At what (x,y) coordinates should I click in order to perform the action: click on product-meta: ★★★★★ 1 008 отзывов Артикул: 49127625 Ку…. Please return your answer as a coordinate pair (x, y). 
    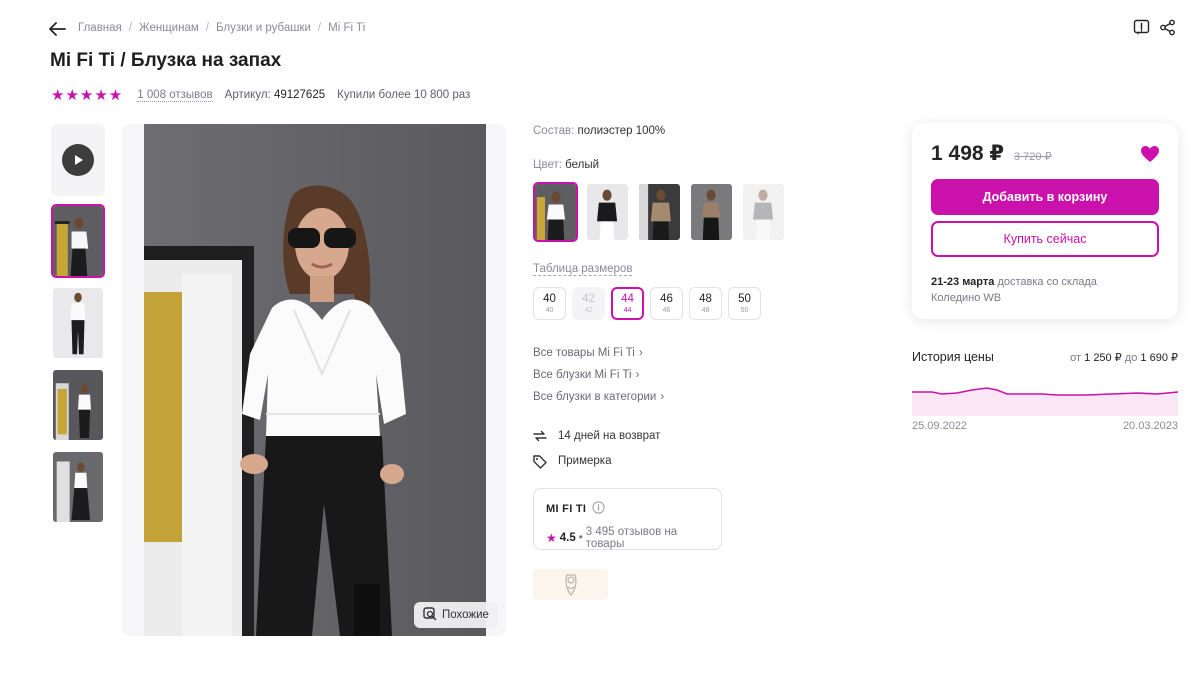
    Looking at the image, I should click on (260, 95).